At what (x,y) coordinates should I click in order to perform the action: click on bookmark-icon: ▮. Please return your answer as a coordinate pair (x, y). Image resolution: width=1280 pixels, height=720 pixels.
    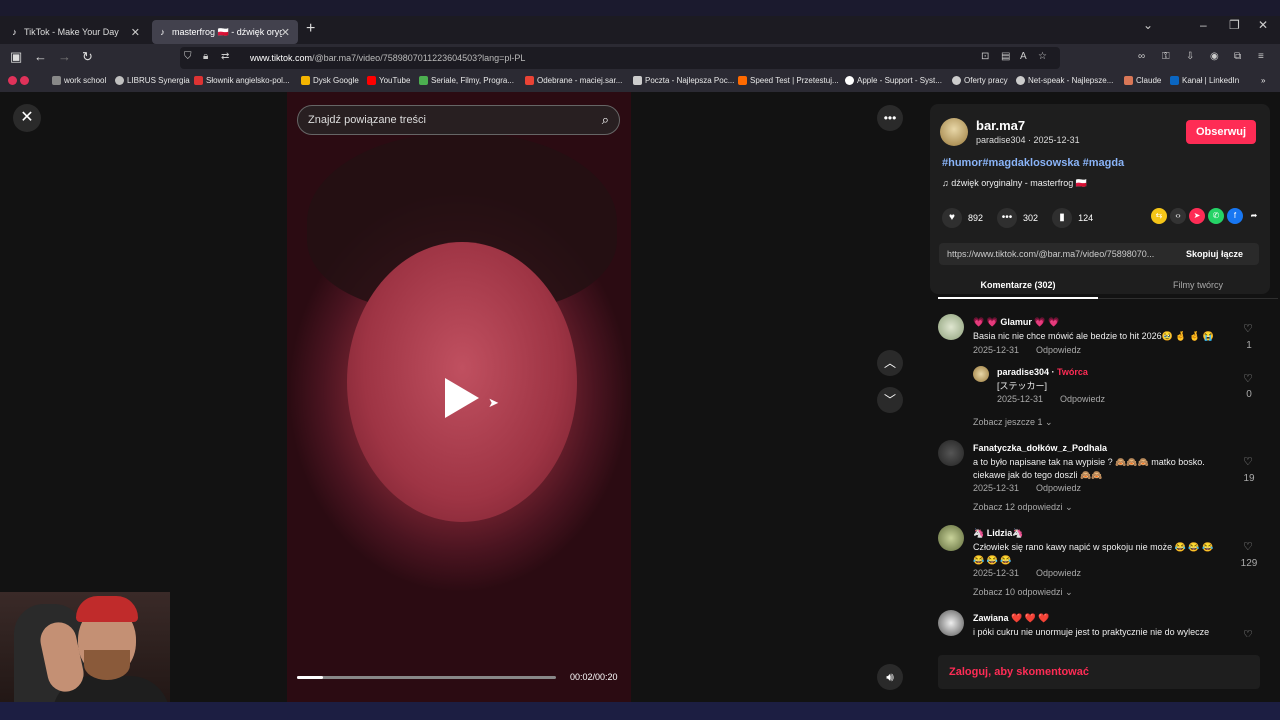
    Looking at the image, I should click on (1062, 218).